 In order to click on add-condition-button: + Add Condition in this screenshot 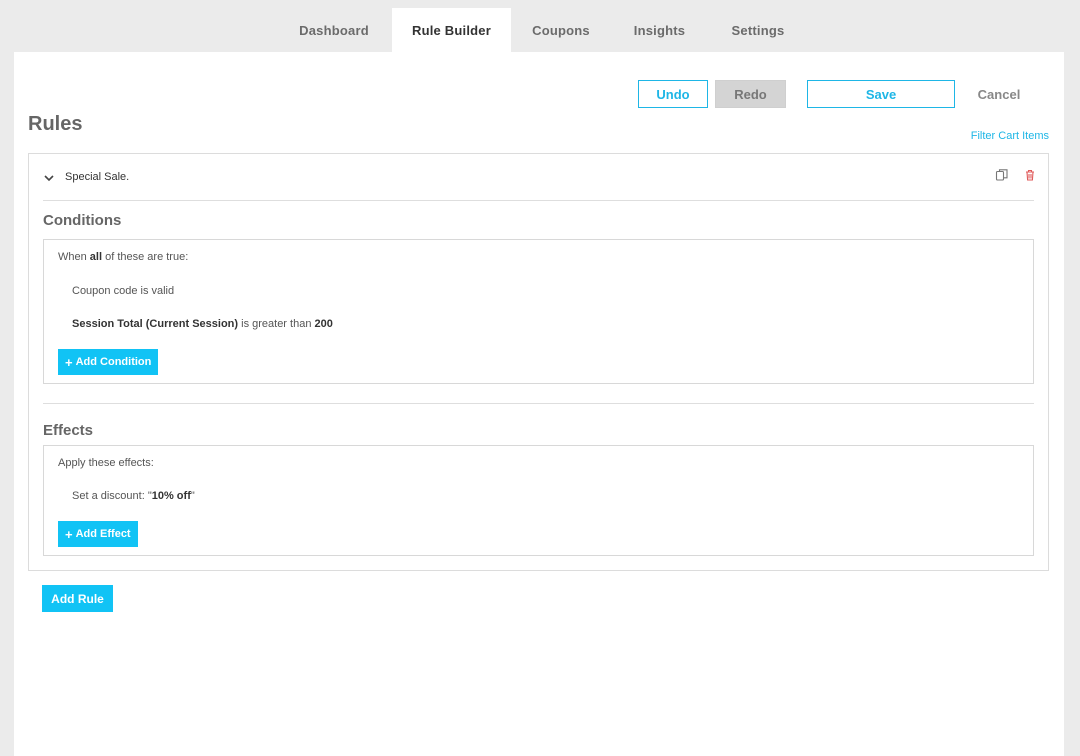, I will do `click(108, 362)`.